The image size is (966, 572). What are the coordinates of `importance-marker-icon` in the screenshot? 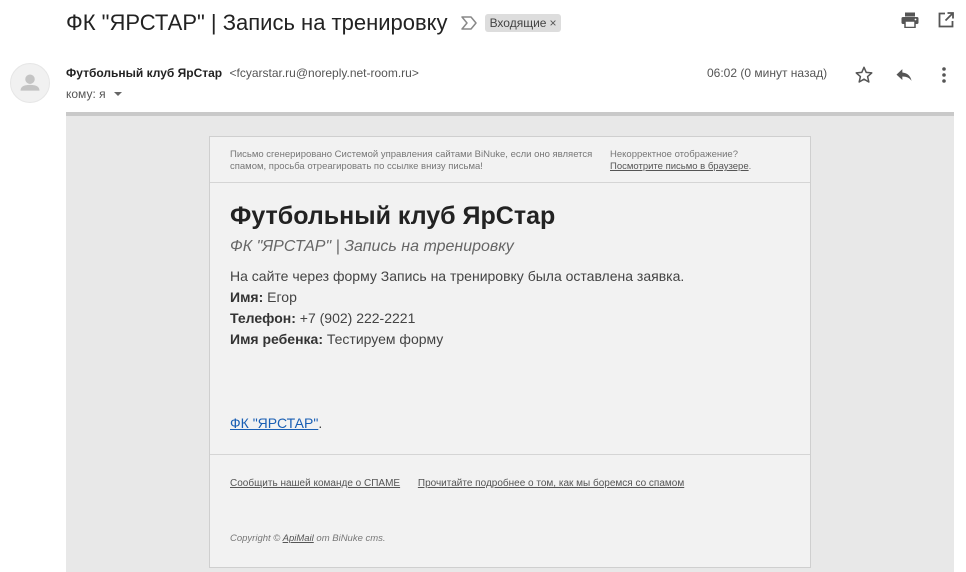 It's located at (469, 23).